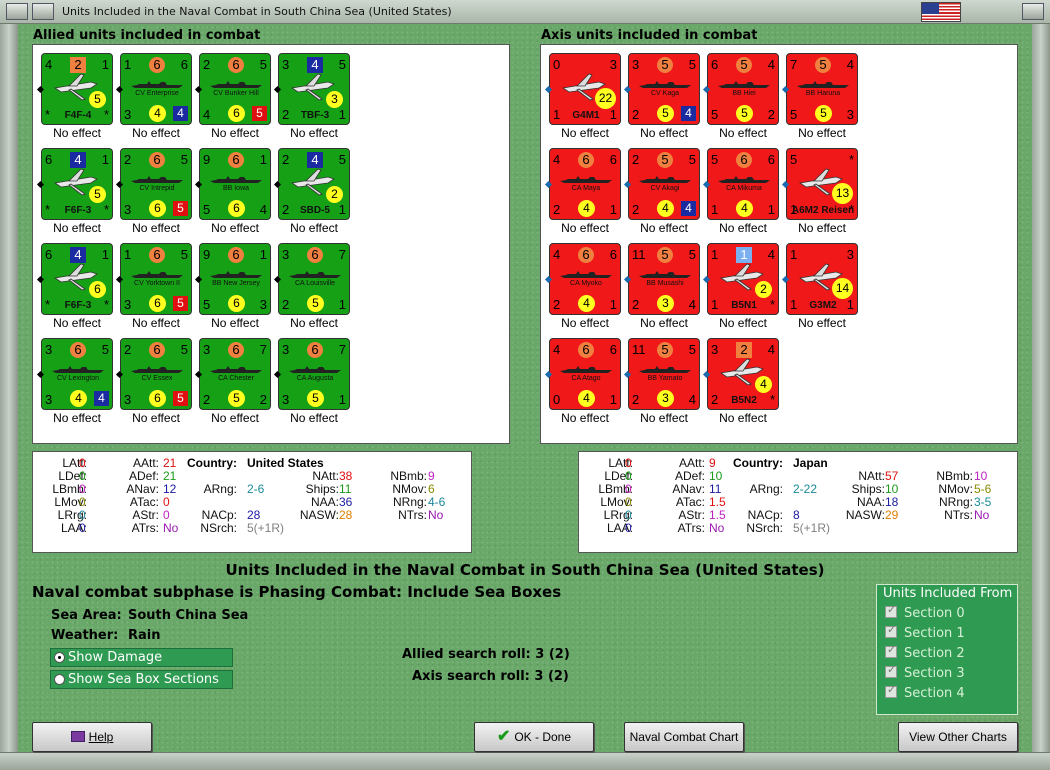  What do you see at coordinates (585, 89) in the screenshot?
I see `axis-unit-counter: 0 3 1 G4M1 22 1` at bounding box center [585, 89].